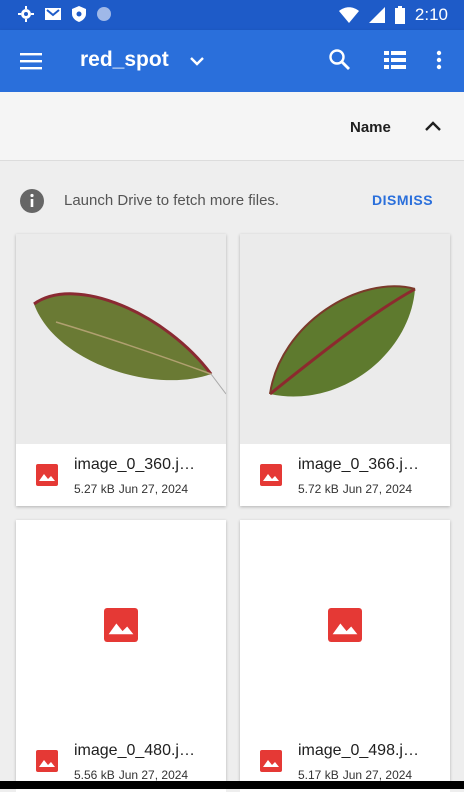 This screenshot has width=464, height=792. Describe the element at coordinates (318, 775) in the screenshot. I see `file-size: 5.17 kB` at that location.